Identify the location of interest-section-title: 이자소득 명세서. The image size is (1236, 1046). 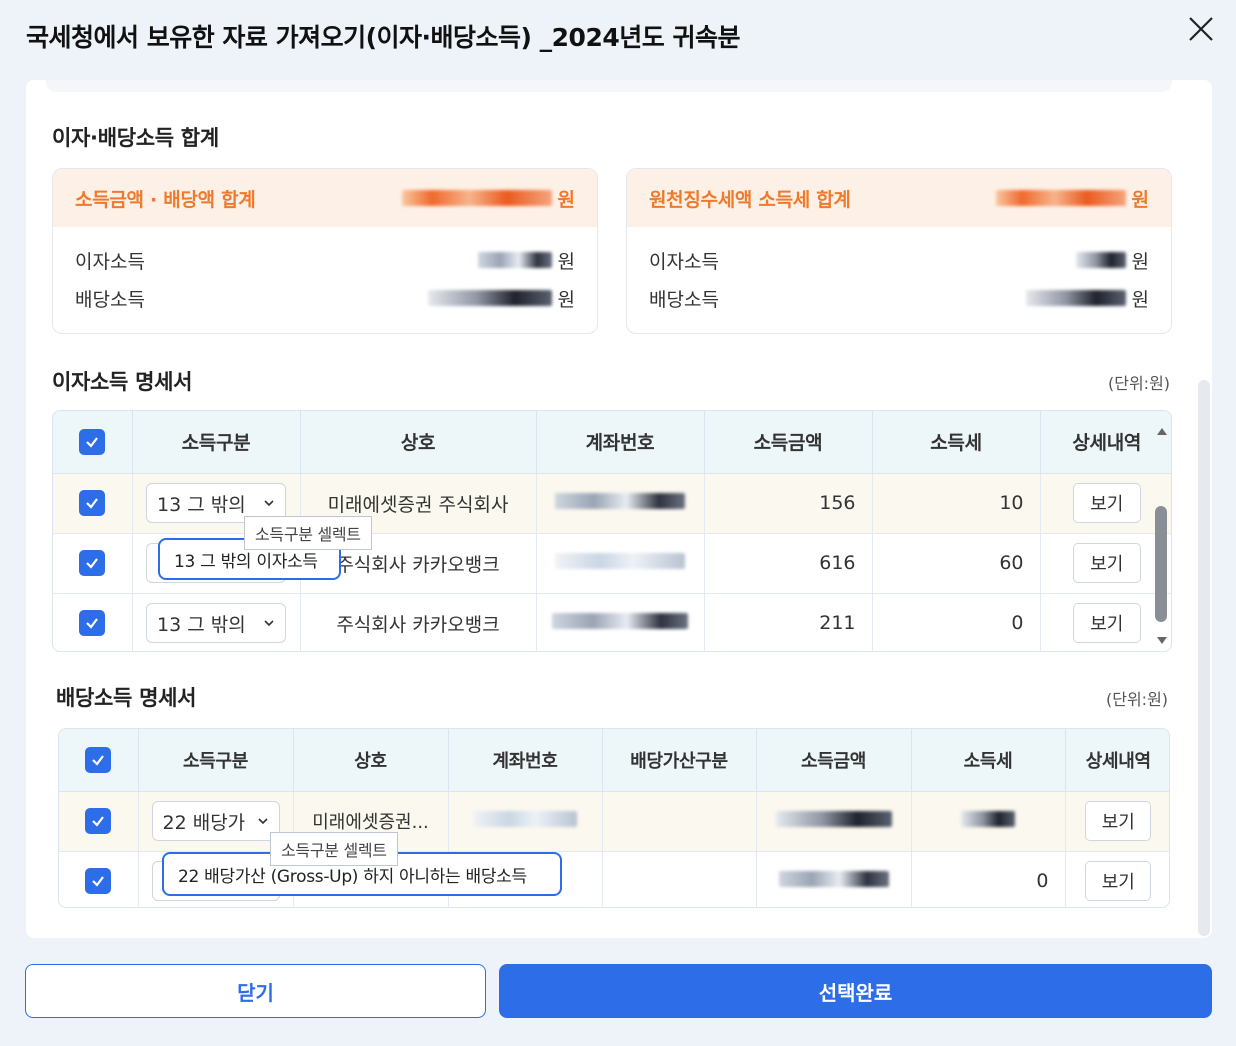
(122, 382).